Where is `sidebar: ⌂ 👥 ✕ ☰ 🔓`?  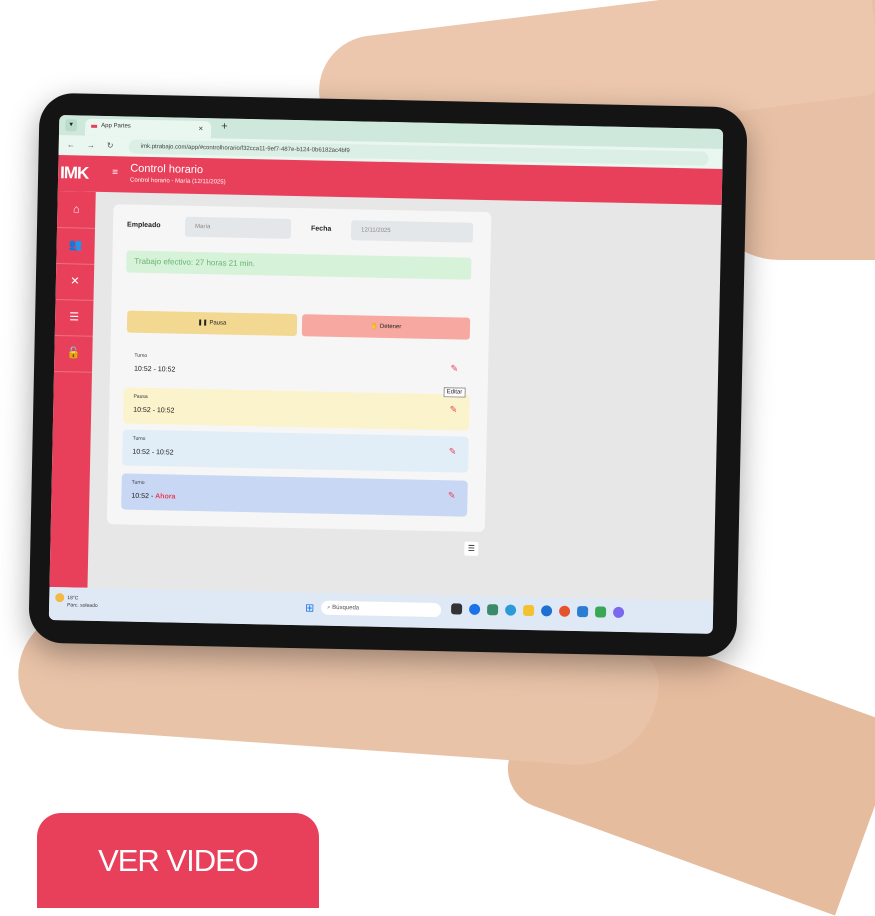
sidebar: ⌂ 👥 ✕ ☰ 🔓 is located at coordinates (72, 389).